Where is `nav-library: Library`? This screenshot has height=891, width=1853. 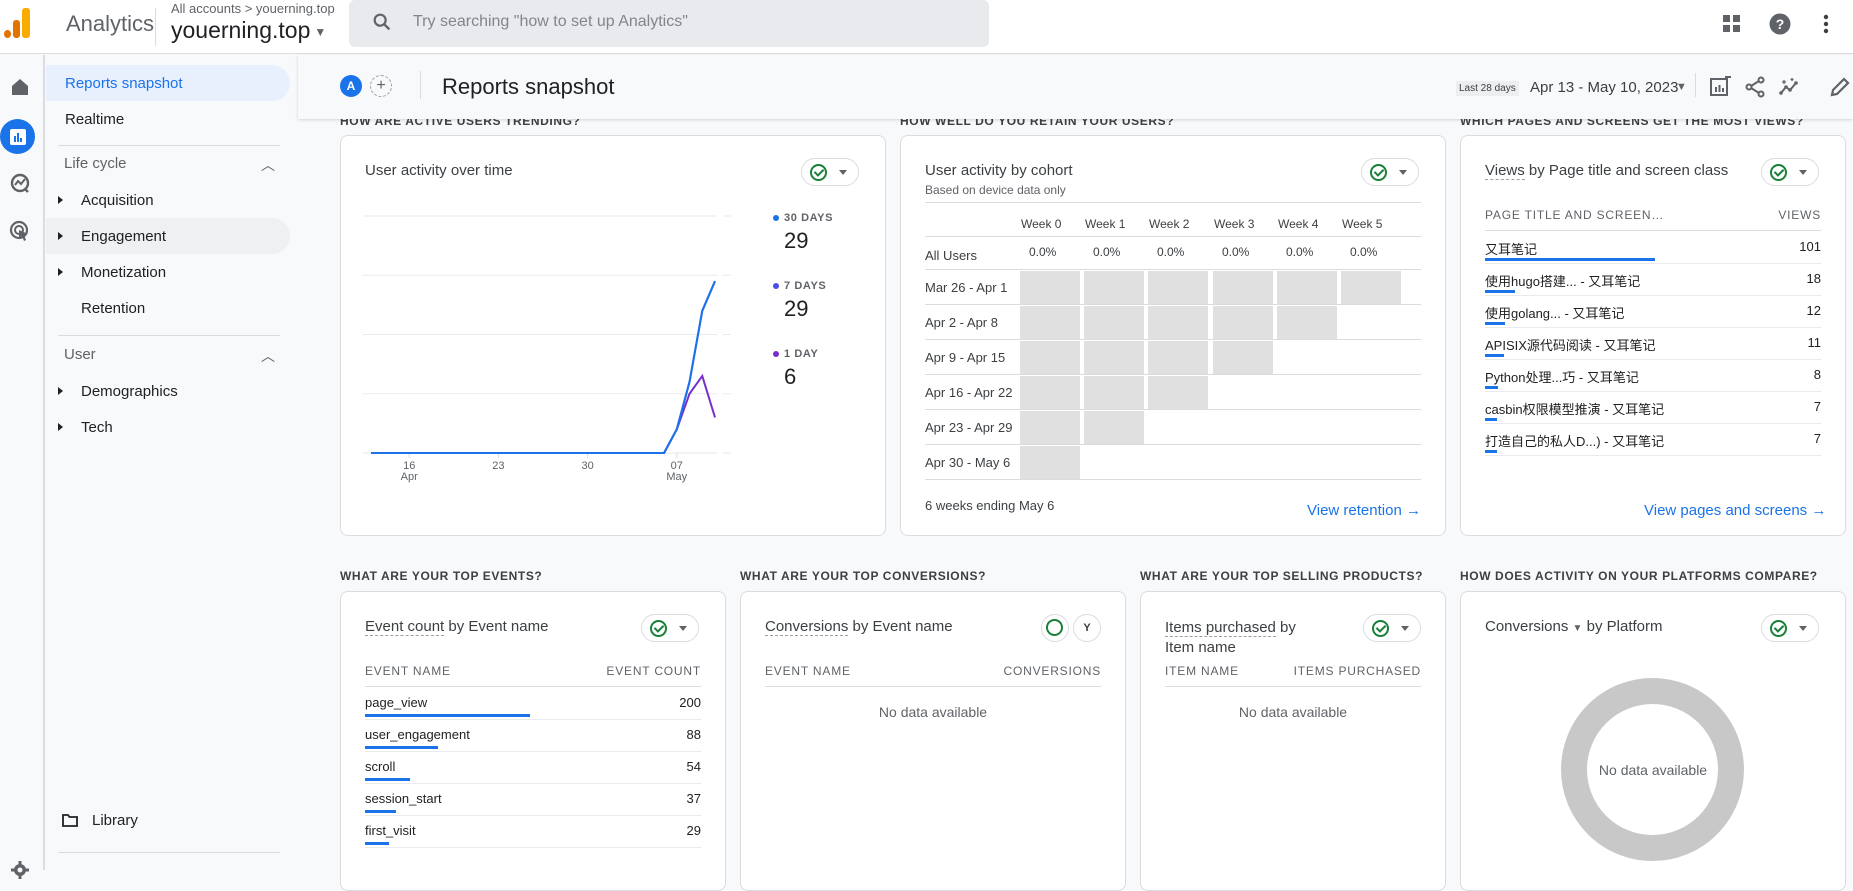
nav-library: Library is located at coordinates (168, 820).